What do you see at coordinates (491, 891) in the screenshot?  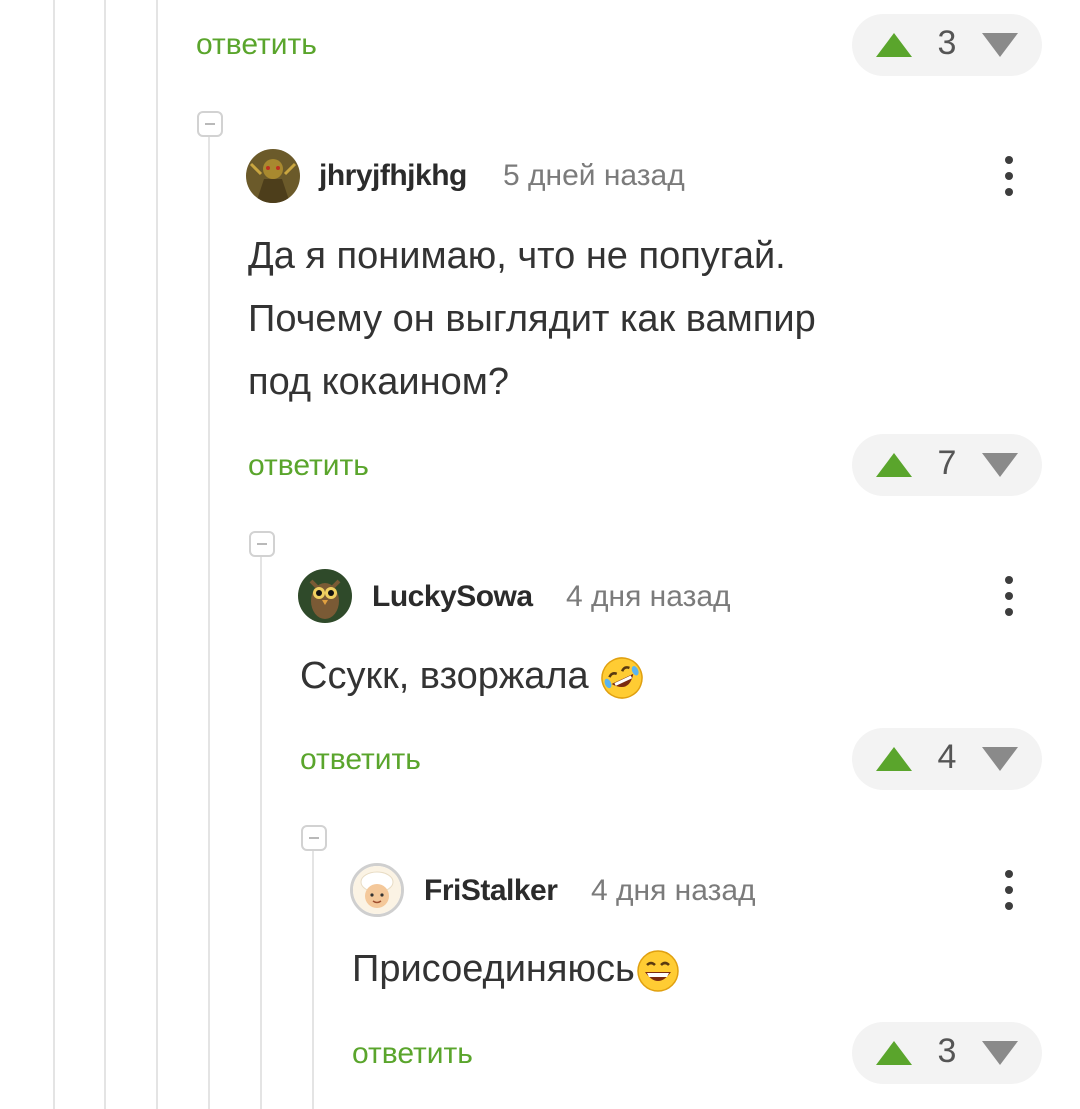 I see `username: FriStalker` at bounding box center [491, 891].